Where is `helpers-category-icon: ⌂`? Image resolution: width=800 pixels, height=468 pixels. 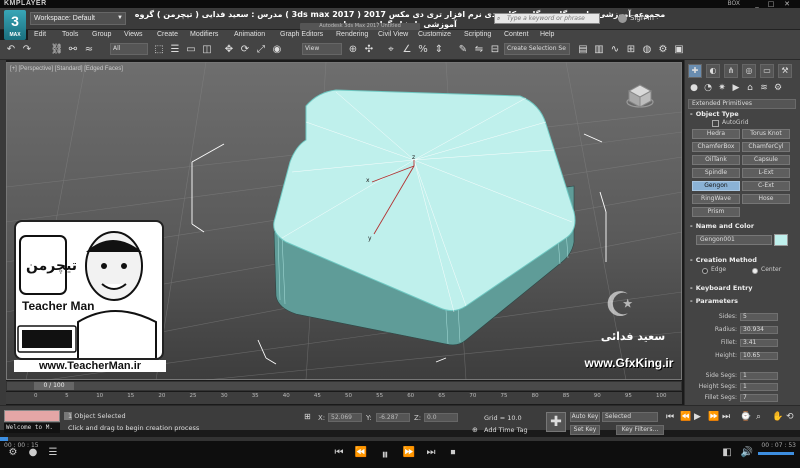 helpers-category-icon: ⌂ is located at coordinates (750, 88).